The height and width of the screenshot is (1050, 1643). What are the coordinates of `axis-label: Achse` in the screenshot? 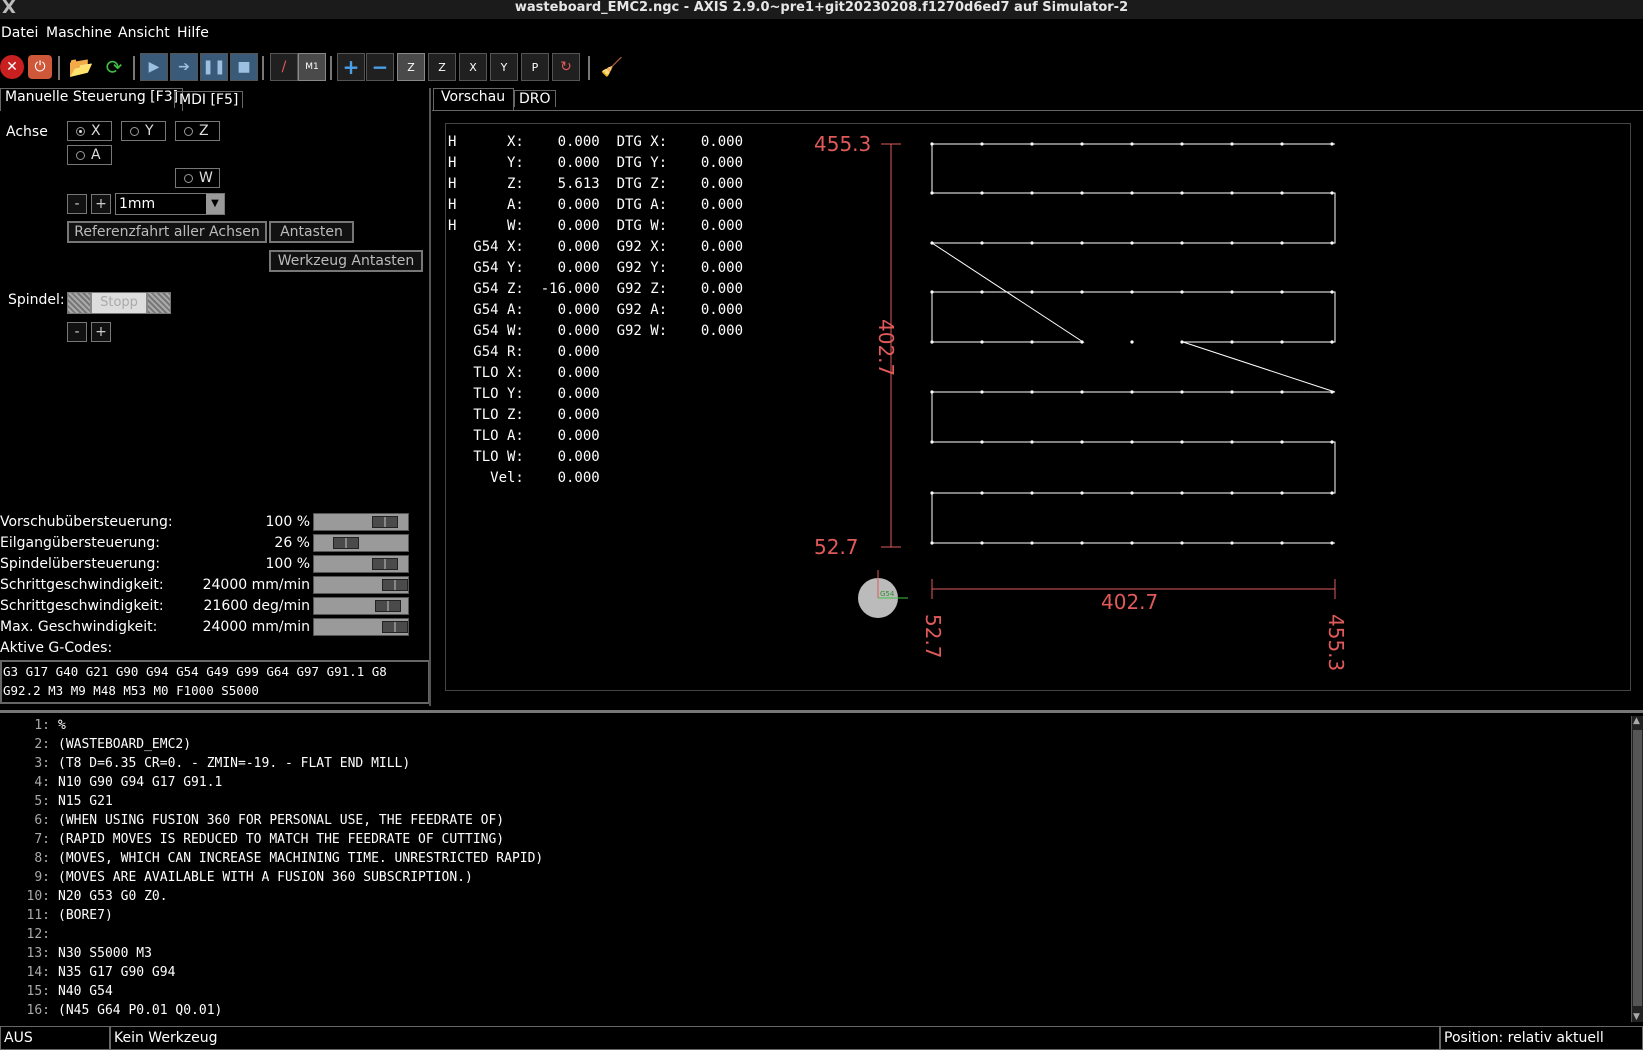 It's located at (27, 132).